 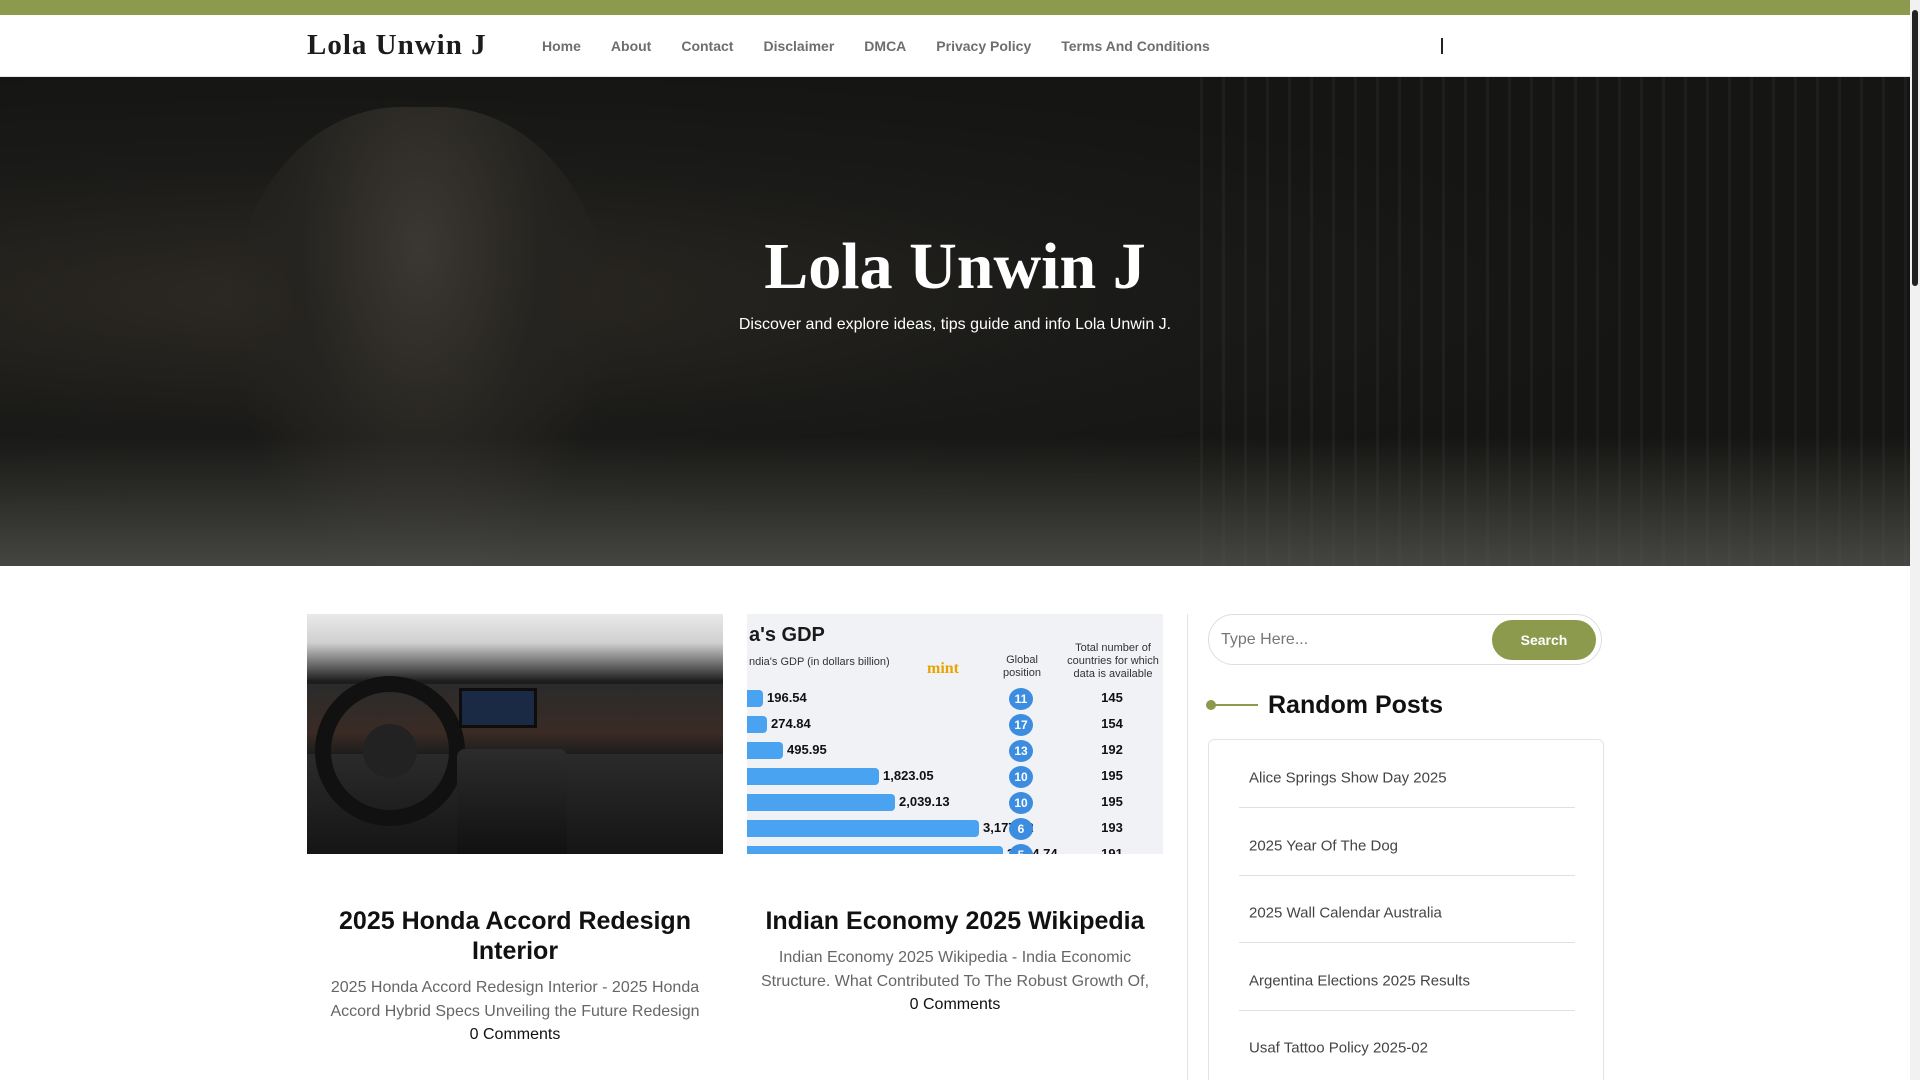 I want to click on thumb-chart-value: 1,823.05, so click(x=908, y=775).